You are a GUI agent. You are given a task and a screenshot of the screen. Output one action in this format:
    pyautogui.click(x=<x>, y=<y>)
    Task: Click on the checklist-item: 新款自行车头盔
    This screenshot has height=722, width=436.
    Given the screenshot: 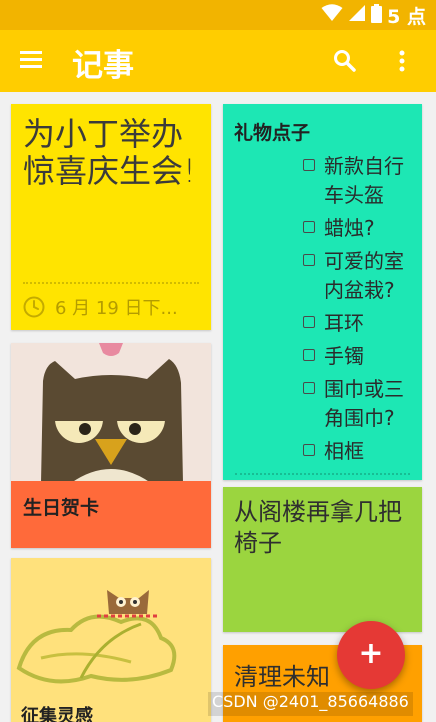 What is the action you would take?
    pyautogui.click(x=359, y=181)
    